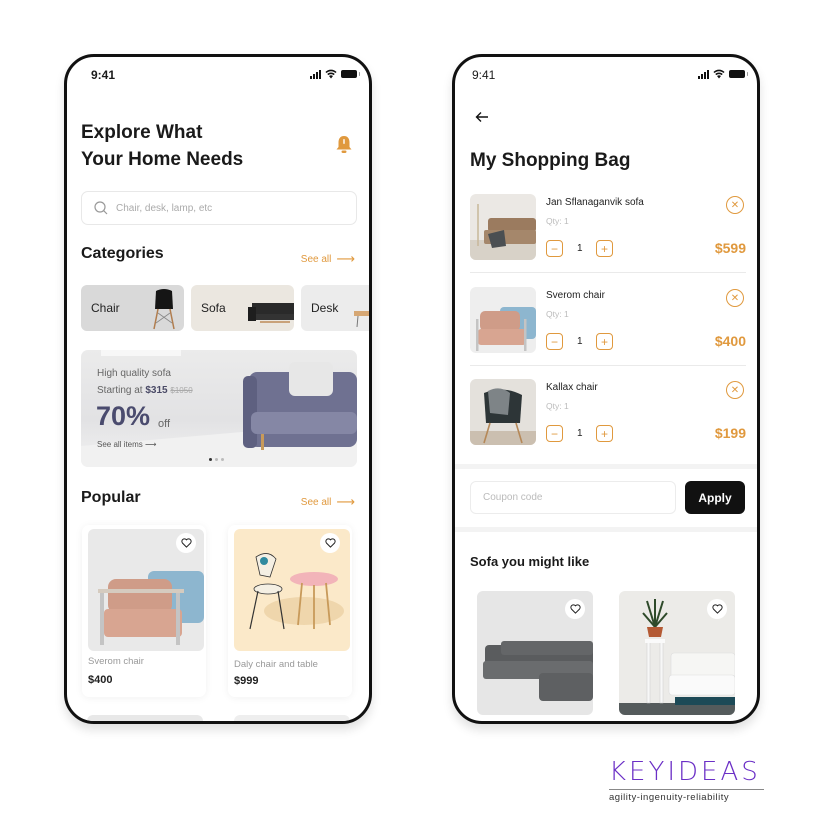  Describe the element at coordinates (669, 797) in the screenshot. I see `brand-tagline: agility-ingenuity-reliability` at that location.